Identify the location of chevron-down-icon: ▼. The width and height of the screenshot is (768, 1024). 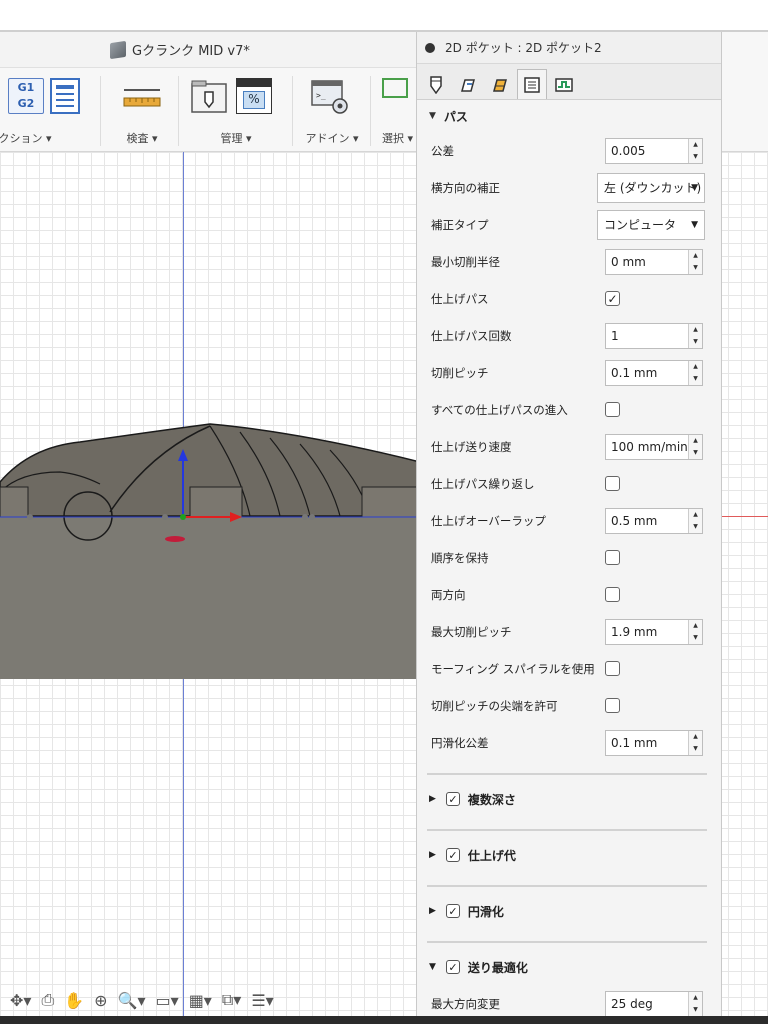
(694, 224).